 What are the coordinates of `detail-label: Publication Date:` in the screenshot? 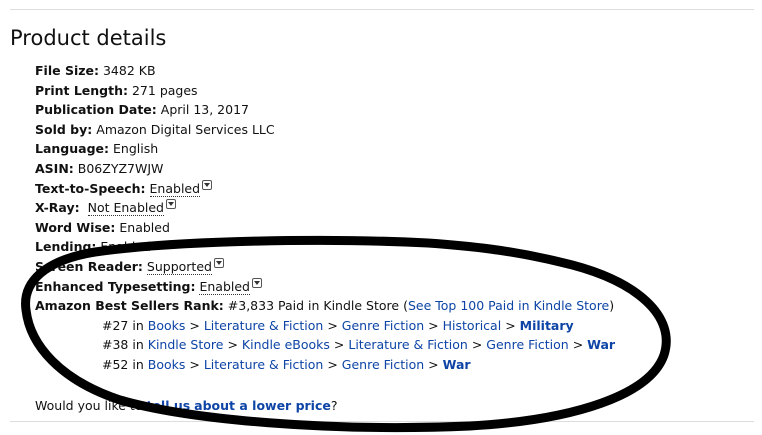 It's located at (96, 110).